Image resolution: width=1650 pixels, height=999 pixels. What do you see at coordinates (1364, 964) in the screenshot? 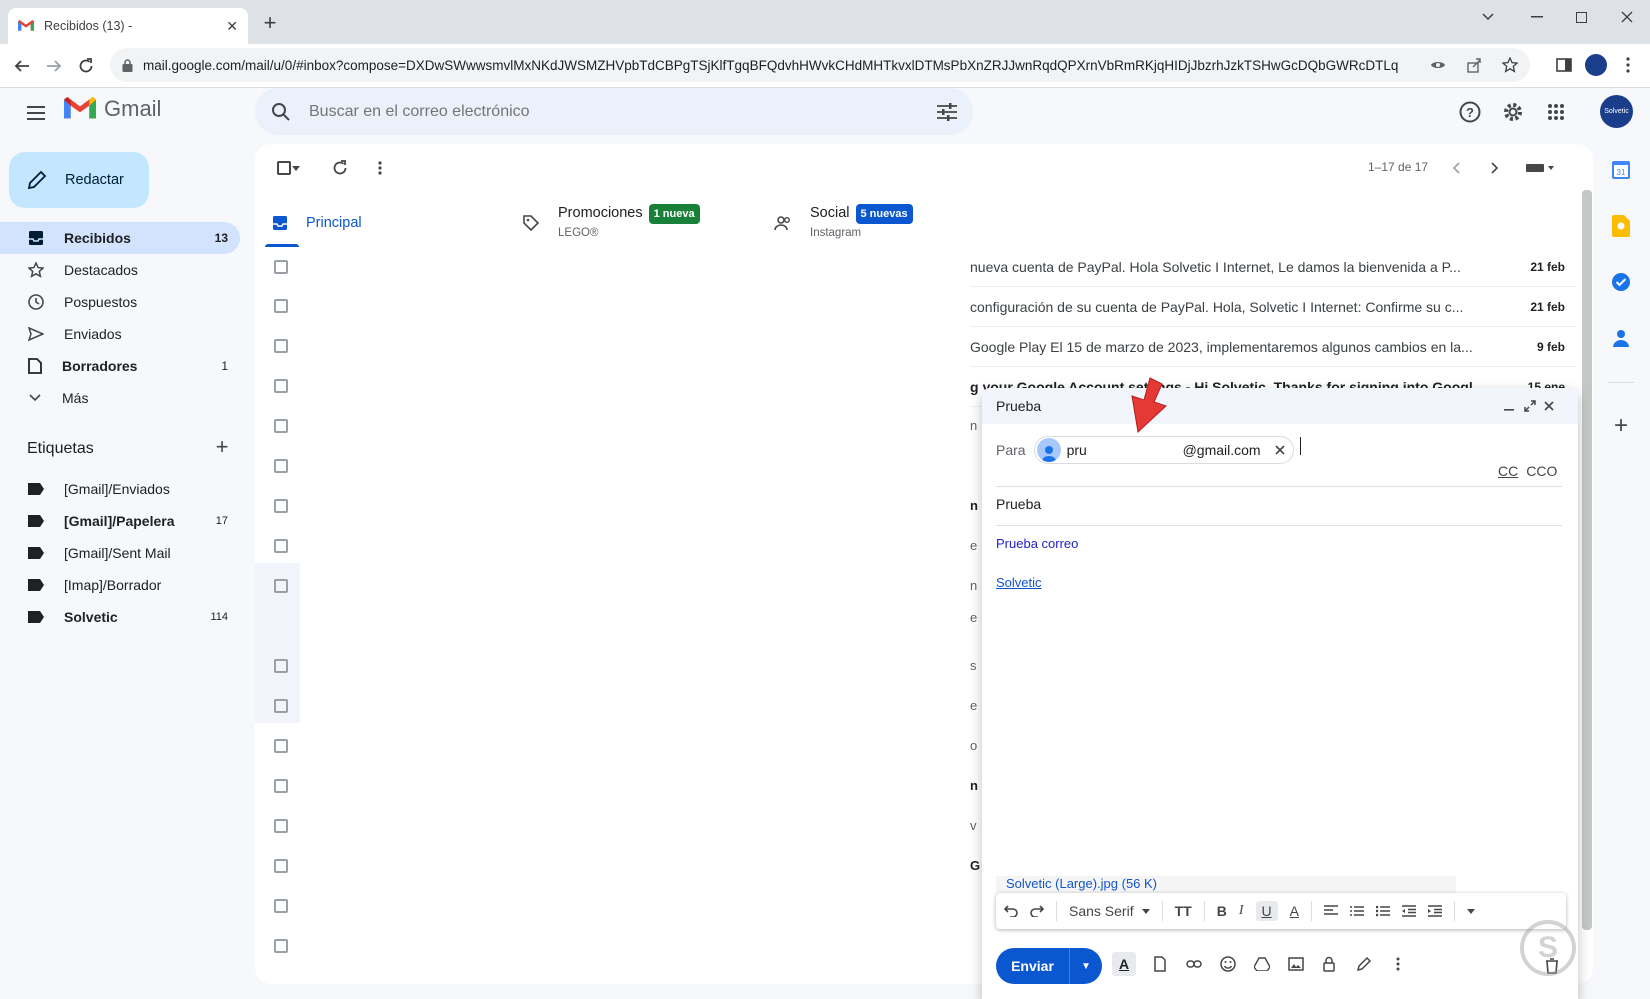
I see `signature-pen-icon` at bounding box center [1364, 964].